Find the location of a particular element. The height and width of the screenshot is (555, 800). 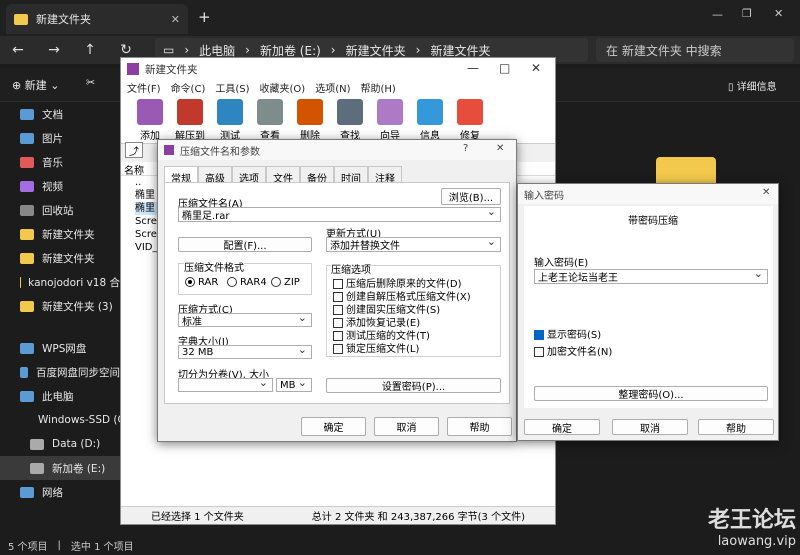

tool-test: 测试 is located at coordinates (230, 119).